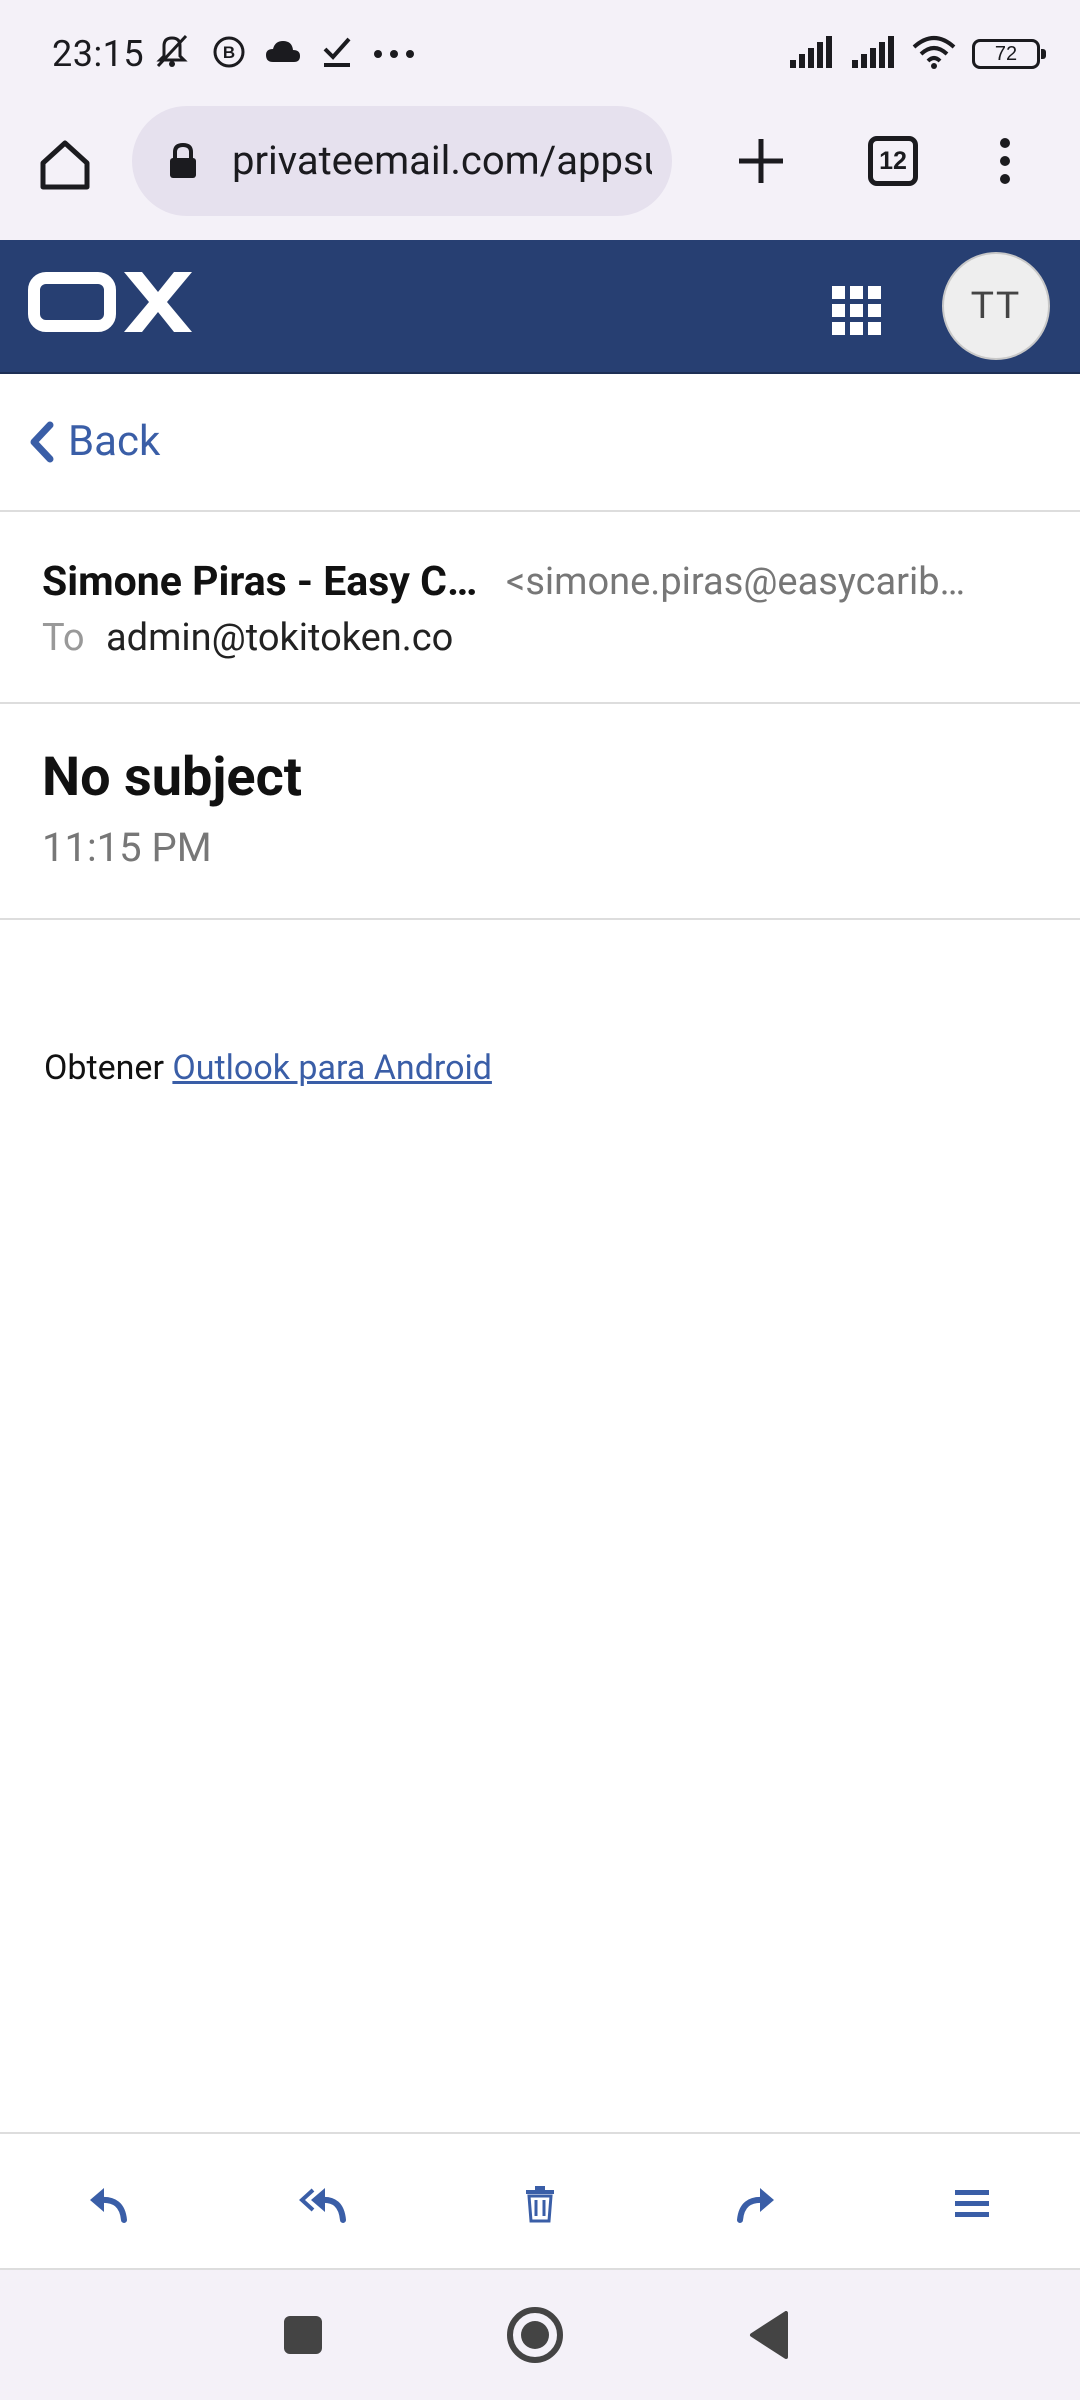 The height and width of the screenshot is (2400, 1080). What do you see at coordinates (104, 1068) in the screenshot?
I see `body-text: Obtener` at bounding box center [104, 1068].